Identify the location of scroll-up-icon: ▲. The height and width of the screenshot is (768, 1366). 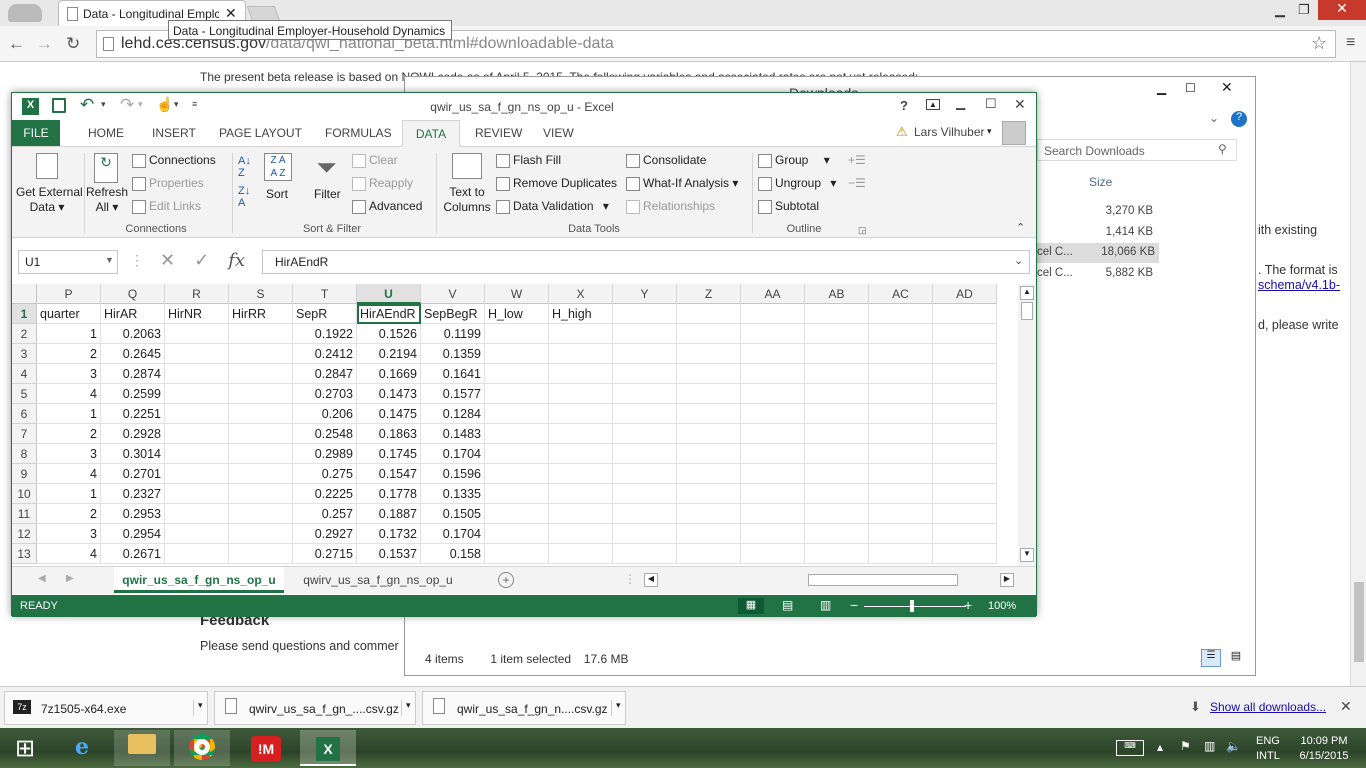
(1027, 293).